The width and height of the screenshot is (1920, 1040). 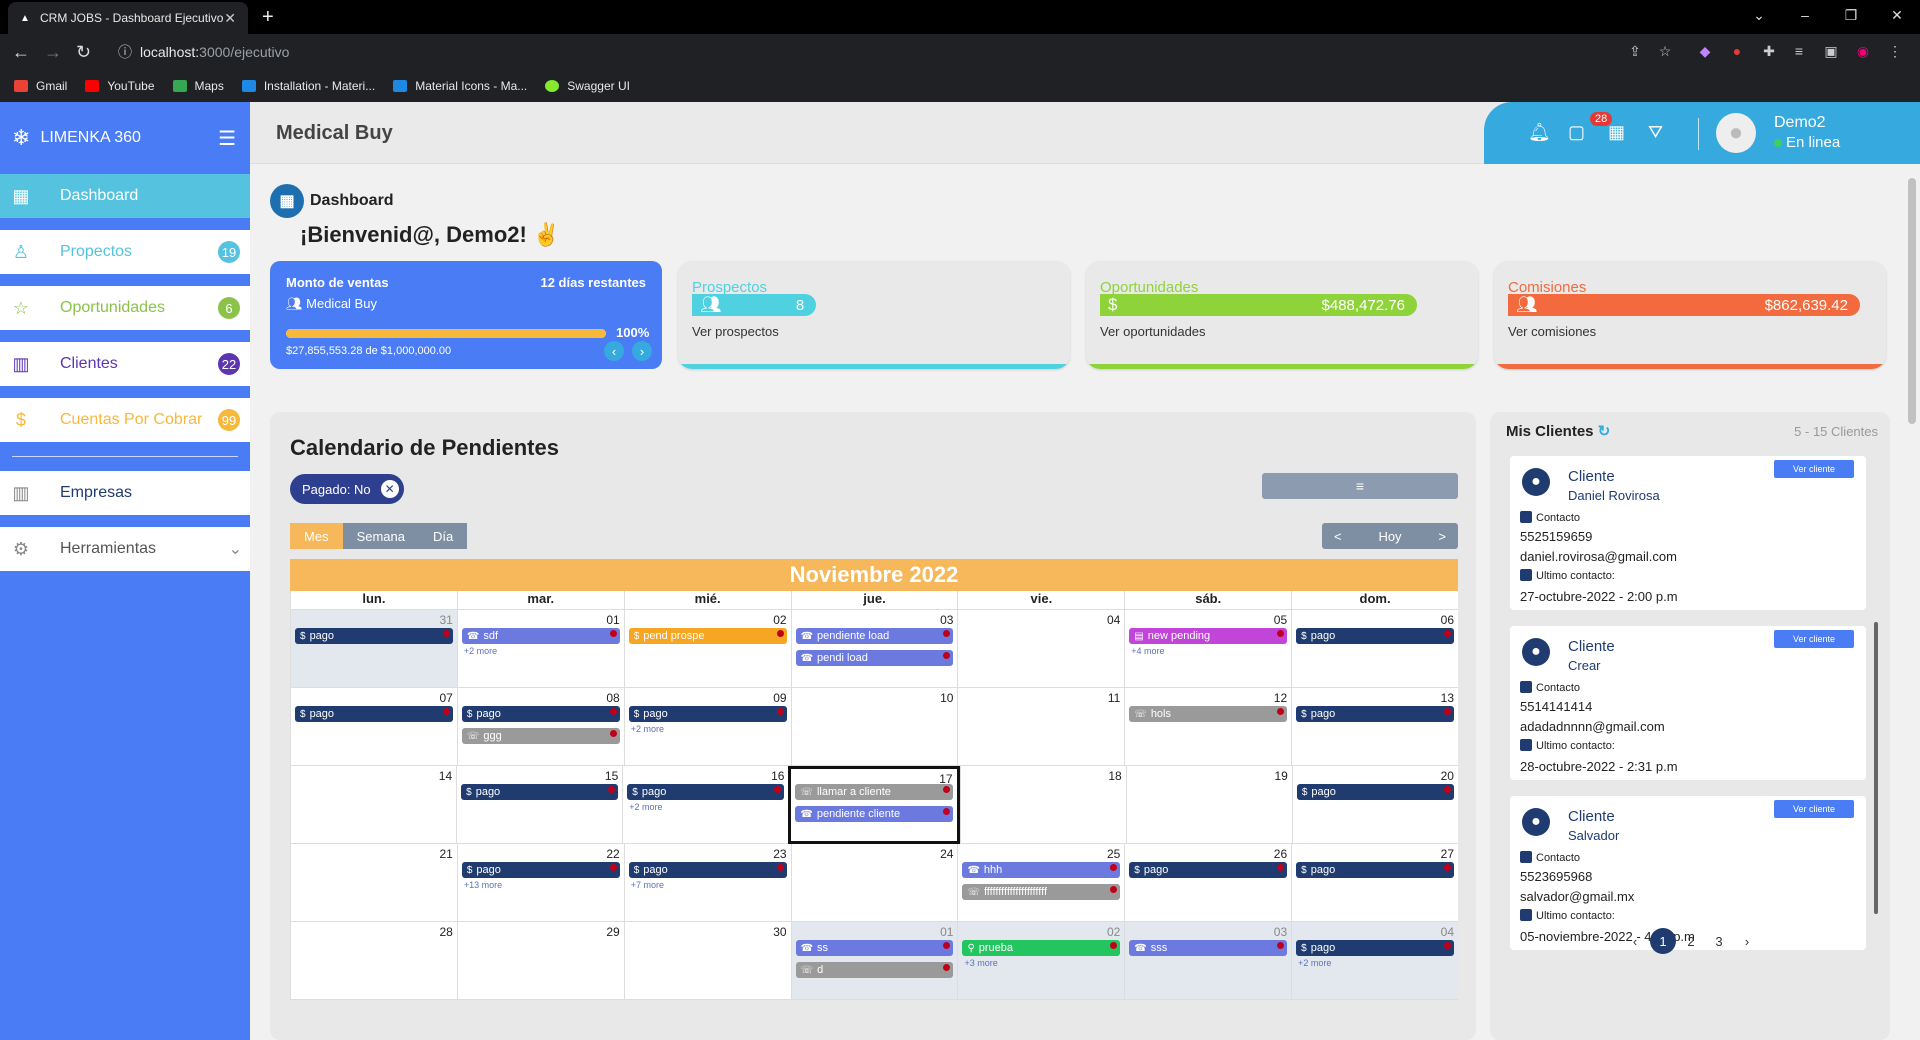 What do you see at coordinates (230, 18) in the screenshot?
I see `tab-close-icon: ✕` at bounding box center [230, 18].